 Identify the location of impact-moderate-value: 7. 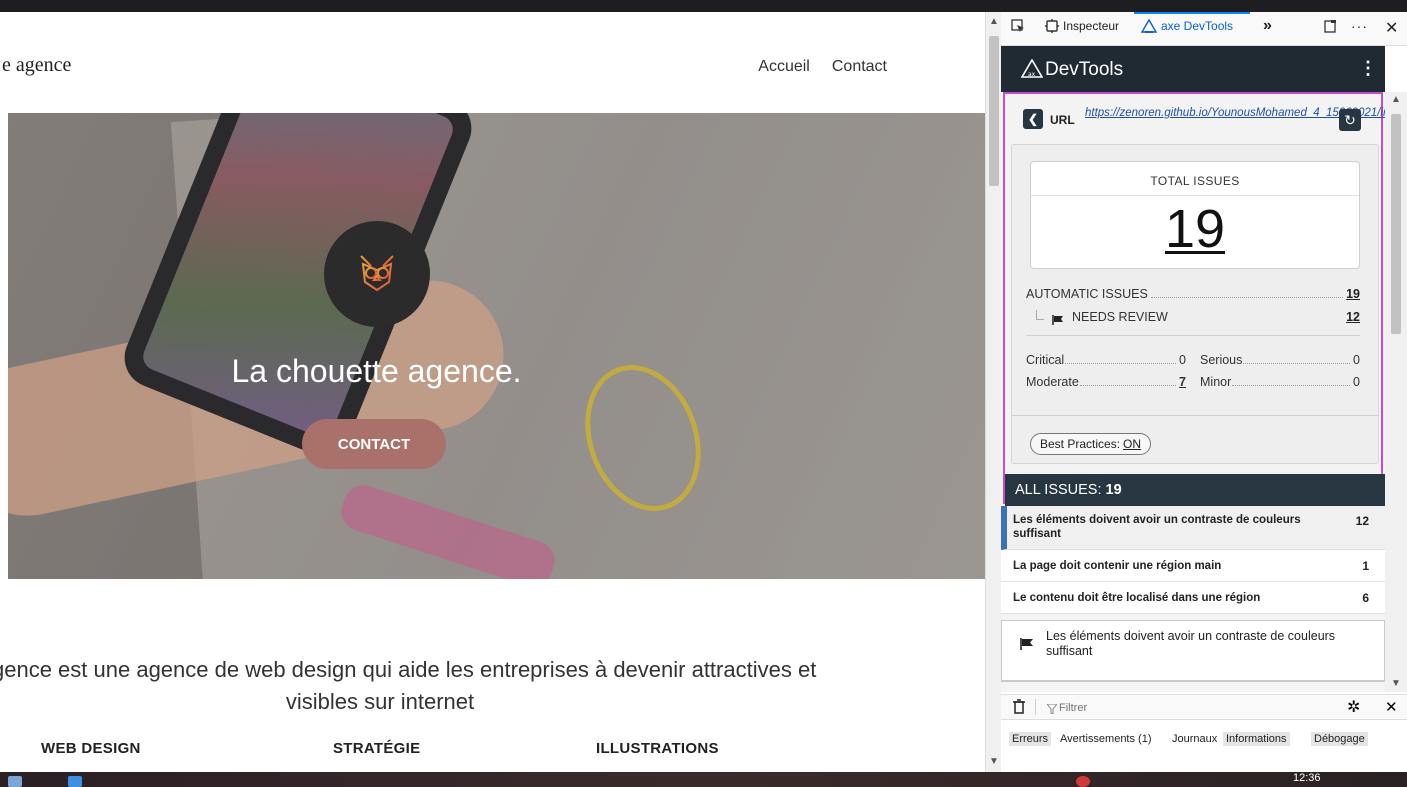
(1182, 382).